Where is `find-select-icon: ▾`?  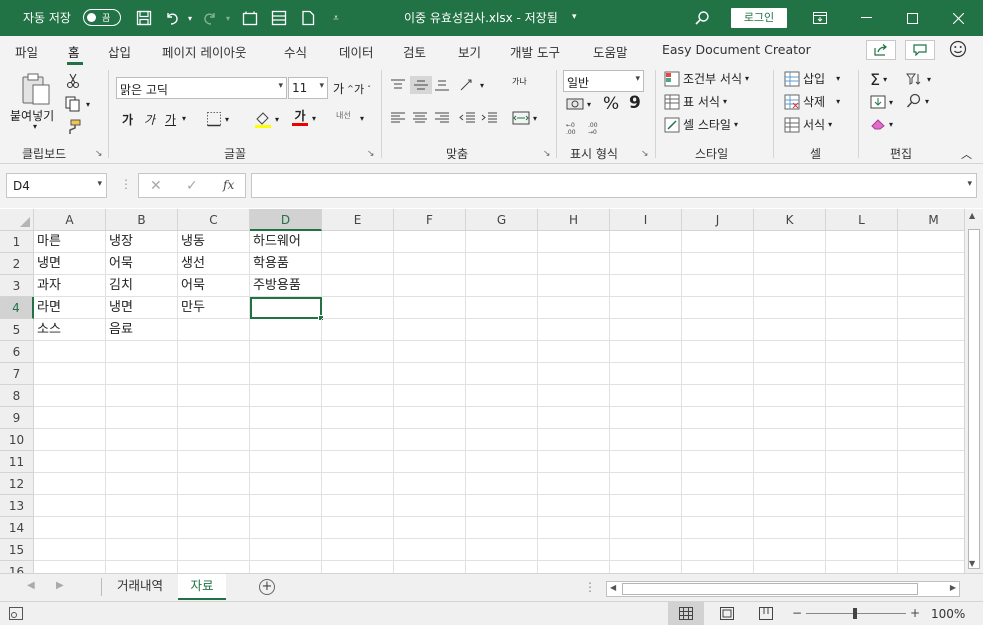
find-select-icon: ▾ is located at coordinates (917, 101).